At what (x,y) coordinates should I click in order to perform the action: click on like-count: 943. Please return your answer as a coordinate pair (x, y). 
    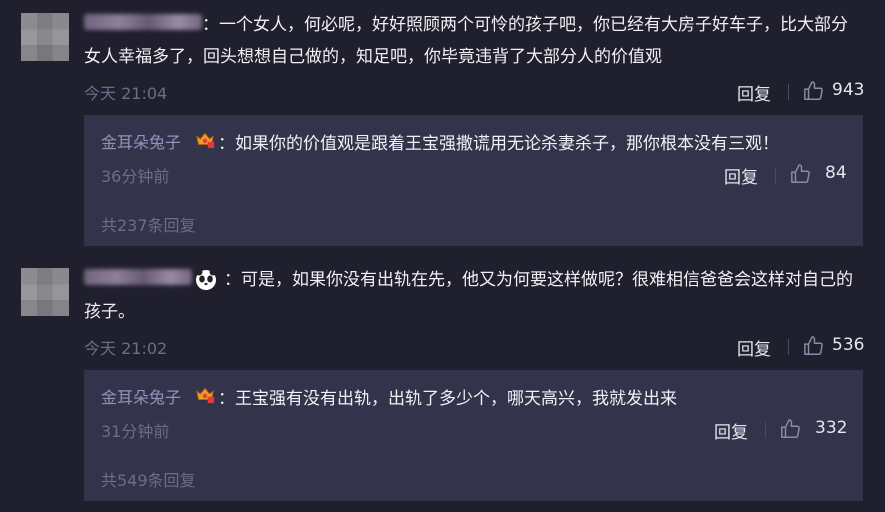
    Looking at the image, I should click on (848, 90).